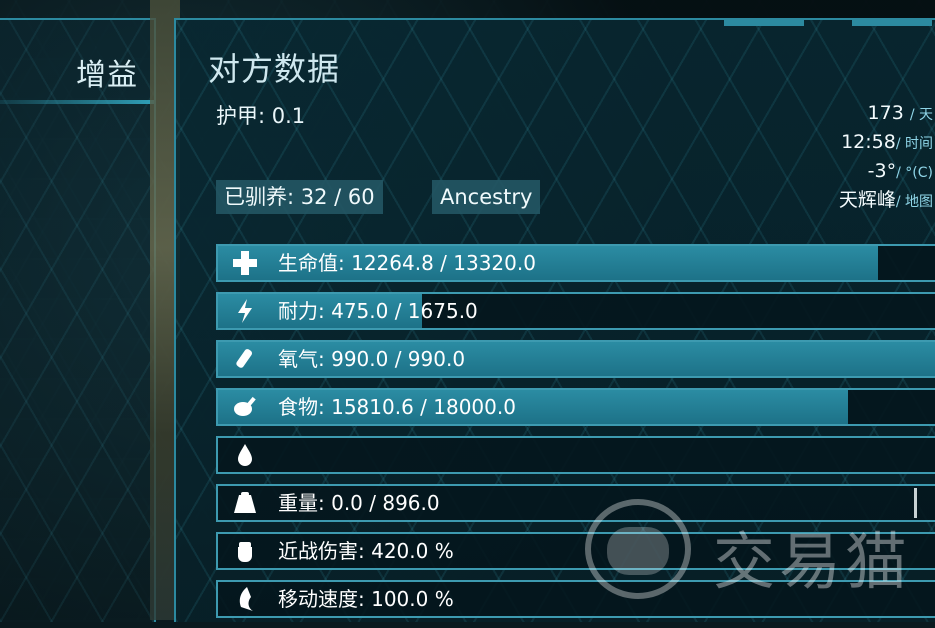 The height and width of the screenshot is (628, 935). Describe the element at coordinates (764, 23) in the screenshot. I see `top-strip-left` at that location.